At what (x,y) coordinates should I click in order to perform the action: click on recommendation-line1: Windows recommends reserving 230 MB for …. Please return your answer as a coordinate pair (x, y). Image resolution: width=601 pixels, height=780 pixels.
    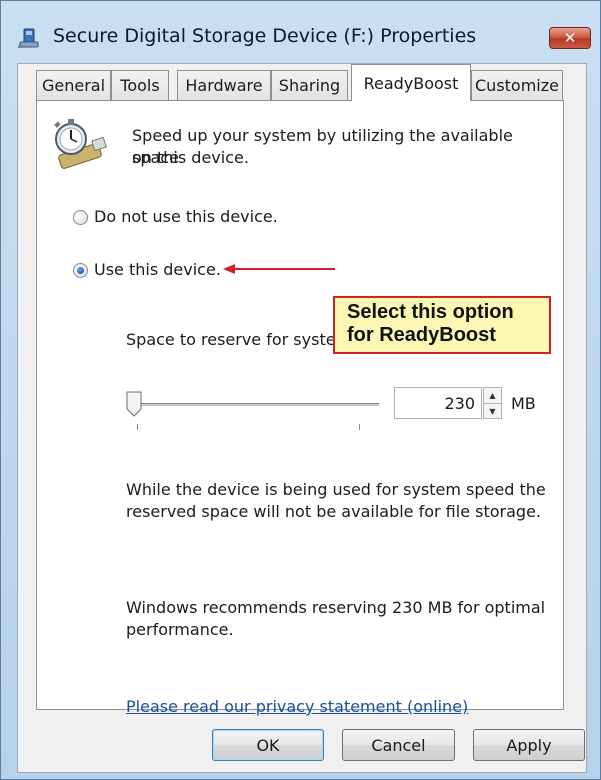
    Looking at the image, I should click on (336, 607).